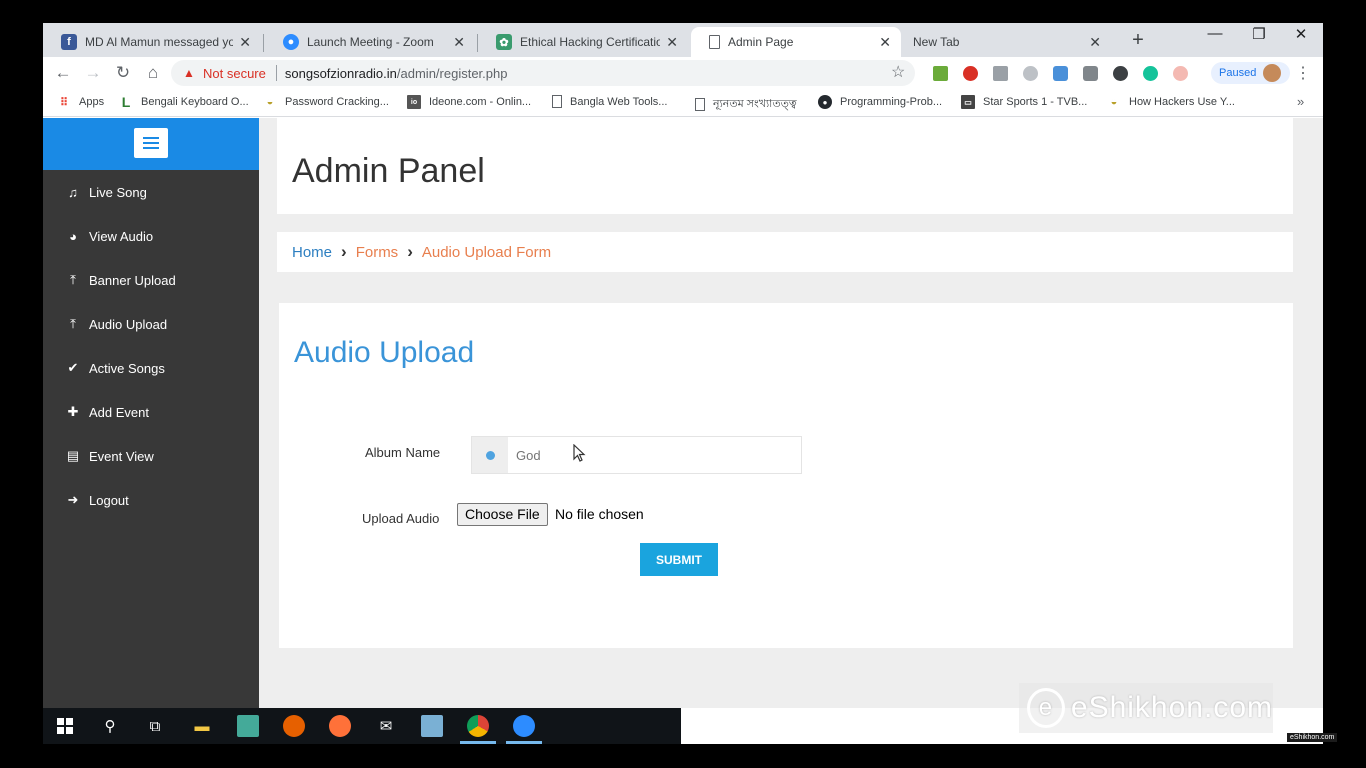 Image resolution: width=1366 pixels, height=768 pixels. What do you see at coordinates (202, 726) in the screenshot?
I see `file-explorer-icon: ▬` at bounding box center [202, 726].